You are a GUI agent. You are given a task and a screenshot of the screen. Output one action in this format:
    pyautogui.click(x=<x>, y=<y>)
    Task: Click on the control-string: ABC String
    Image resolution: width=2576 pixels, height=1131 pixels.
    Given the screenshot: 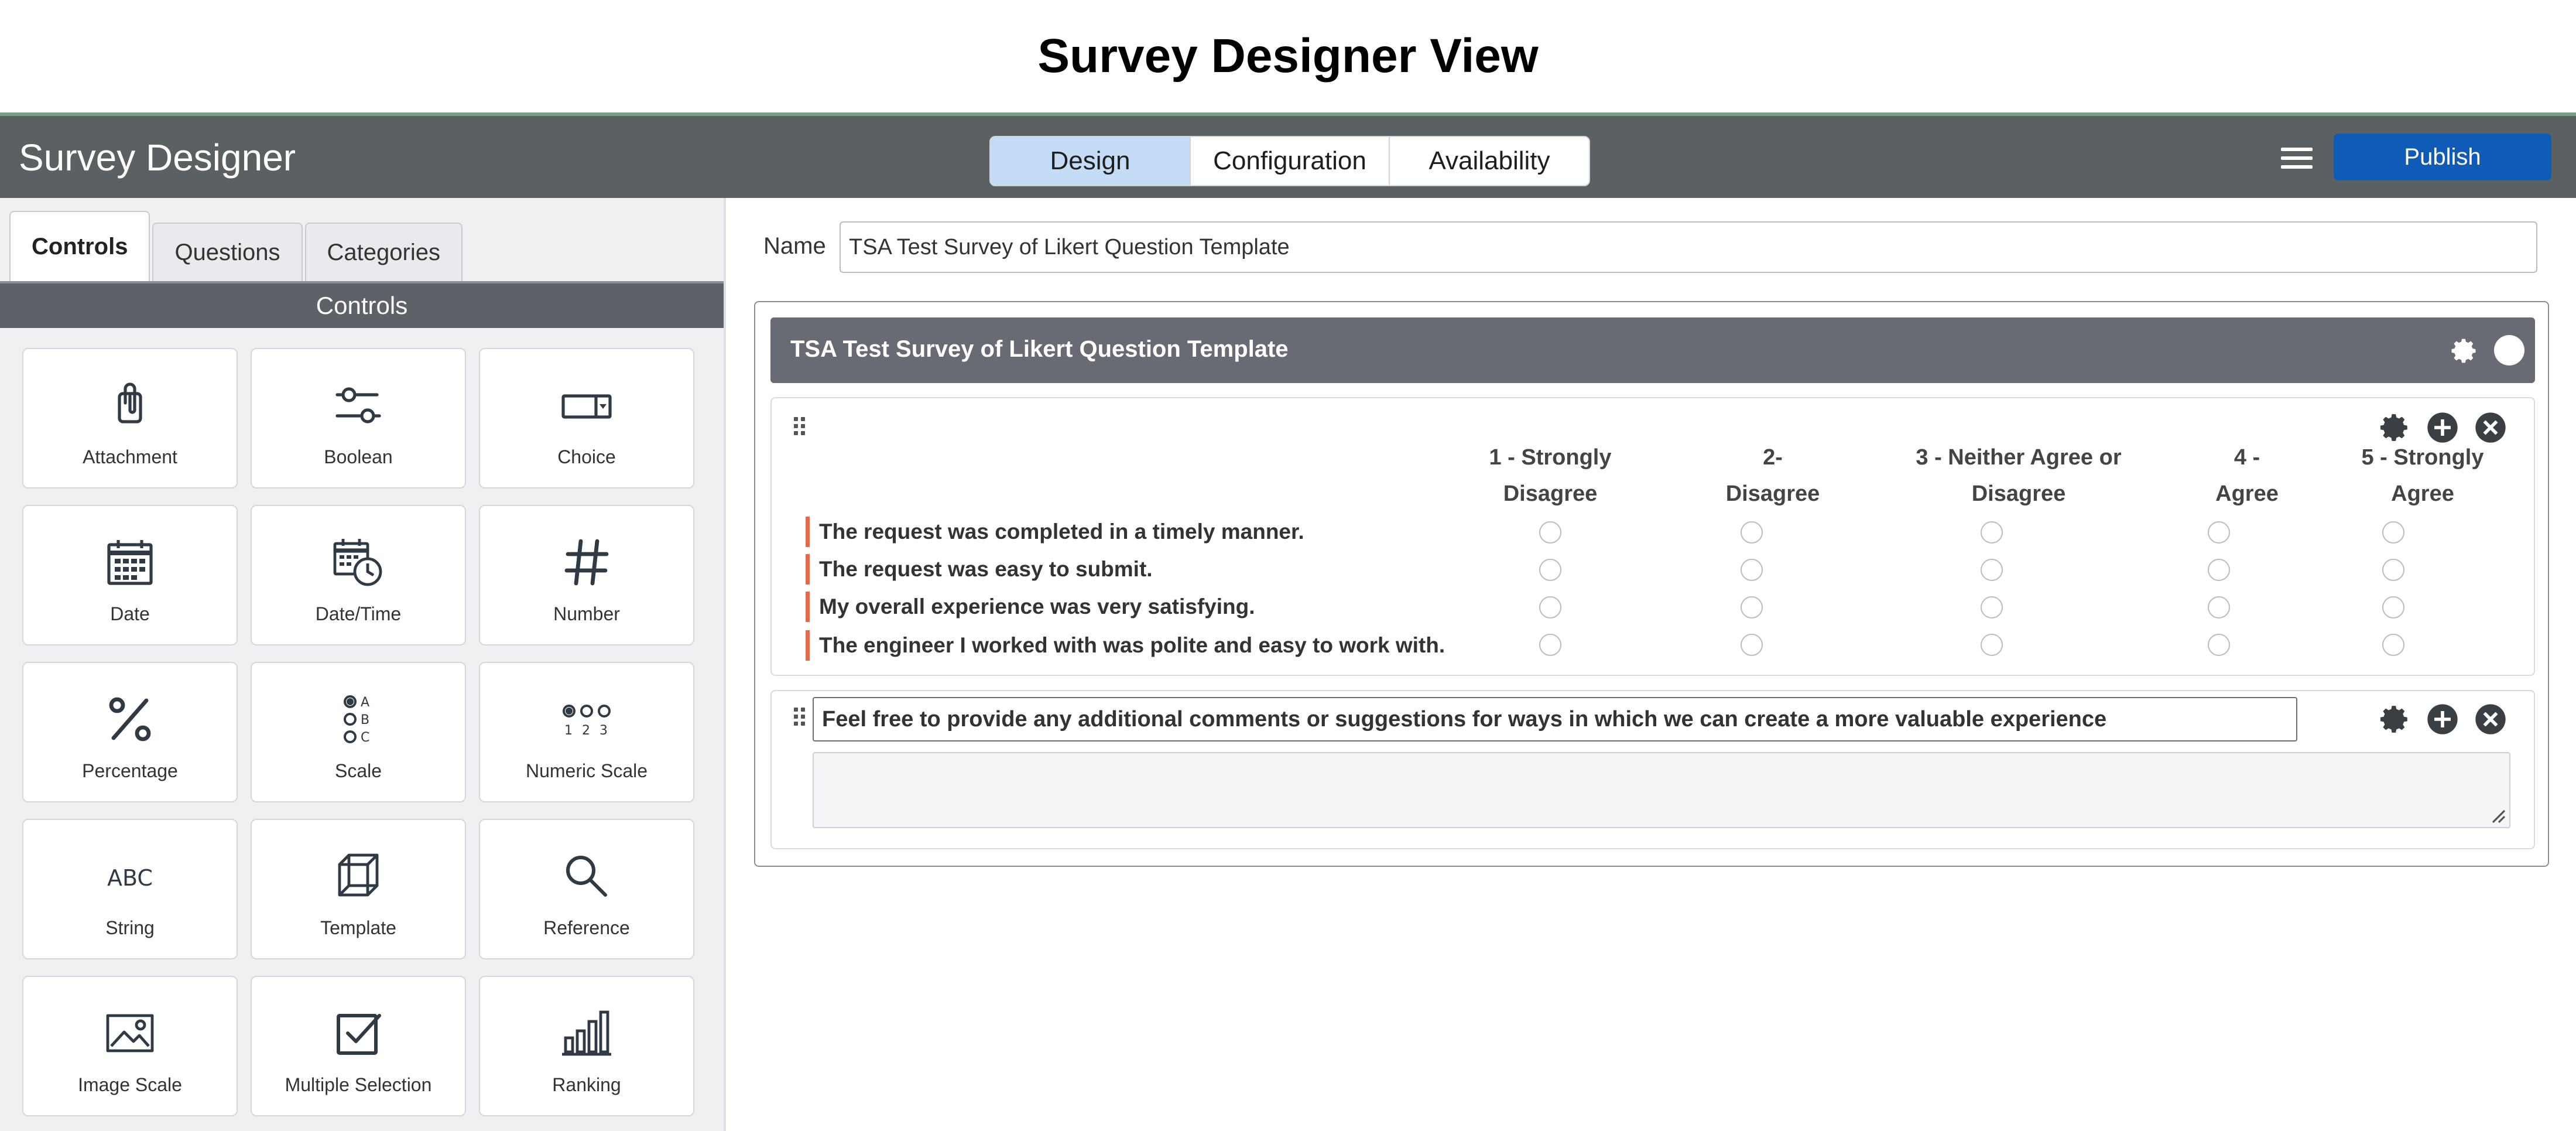 What is the action you would take?
    pyautogui.click(x=130, y=889)
    